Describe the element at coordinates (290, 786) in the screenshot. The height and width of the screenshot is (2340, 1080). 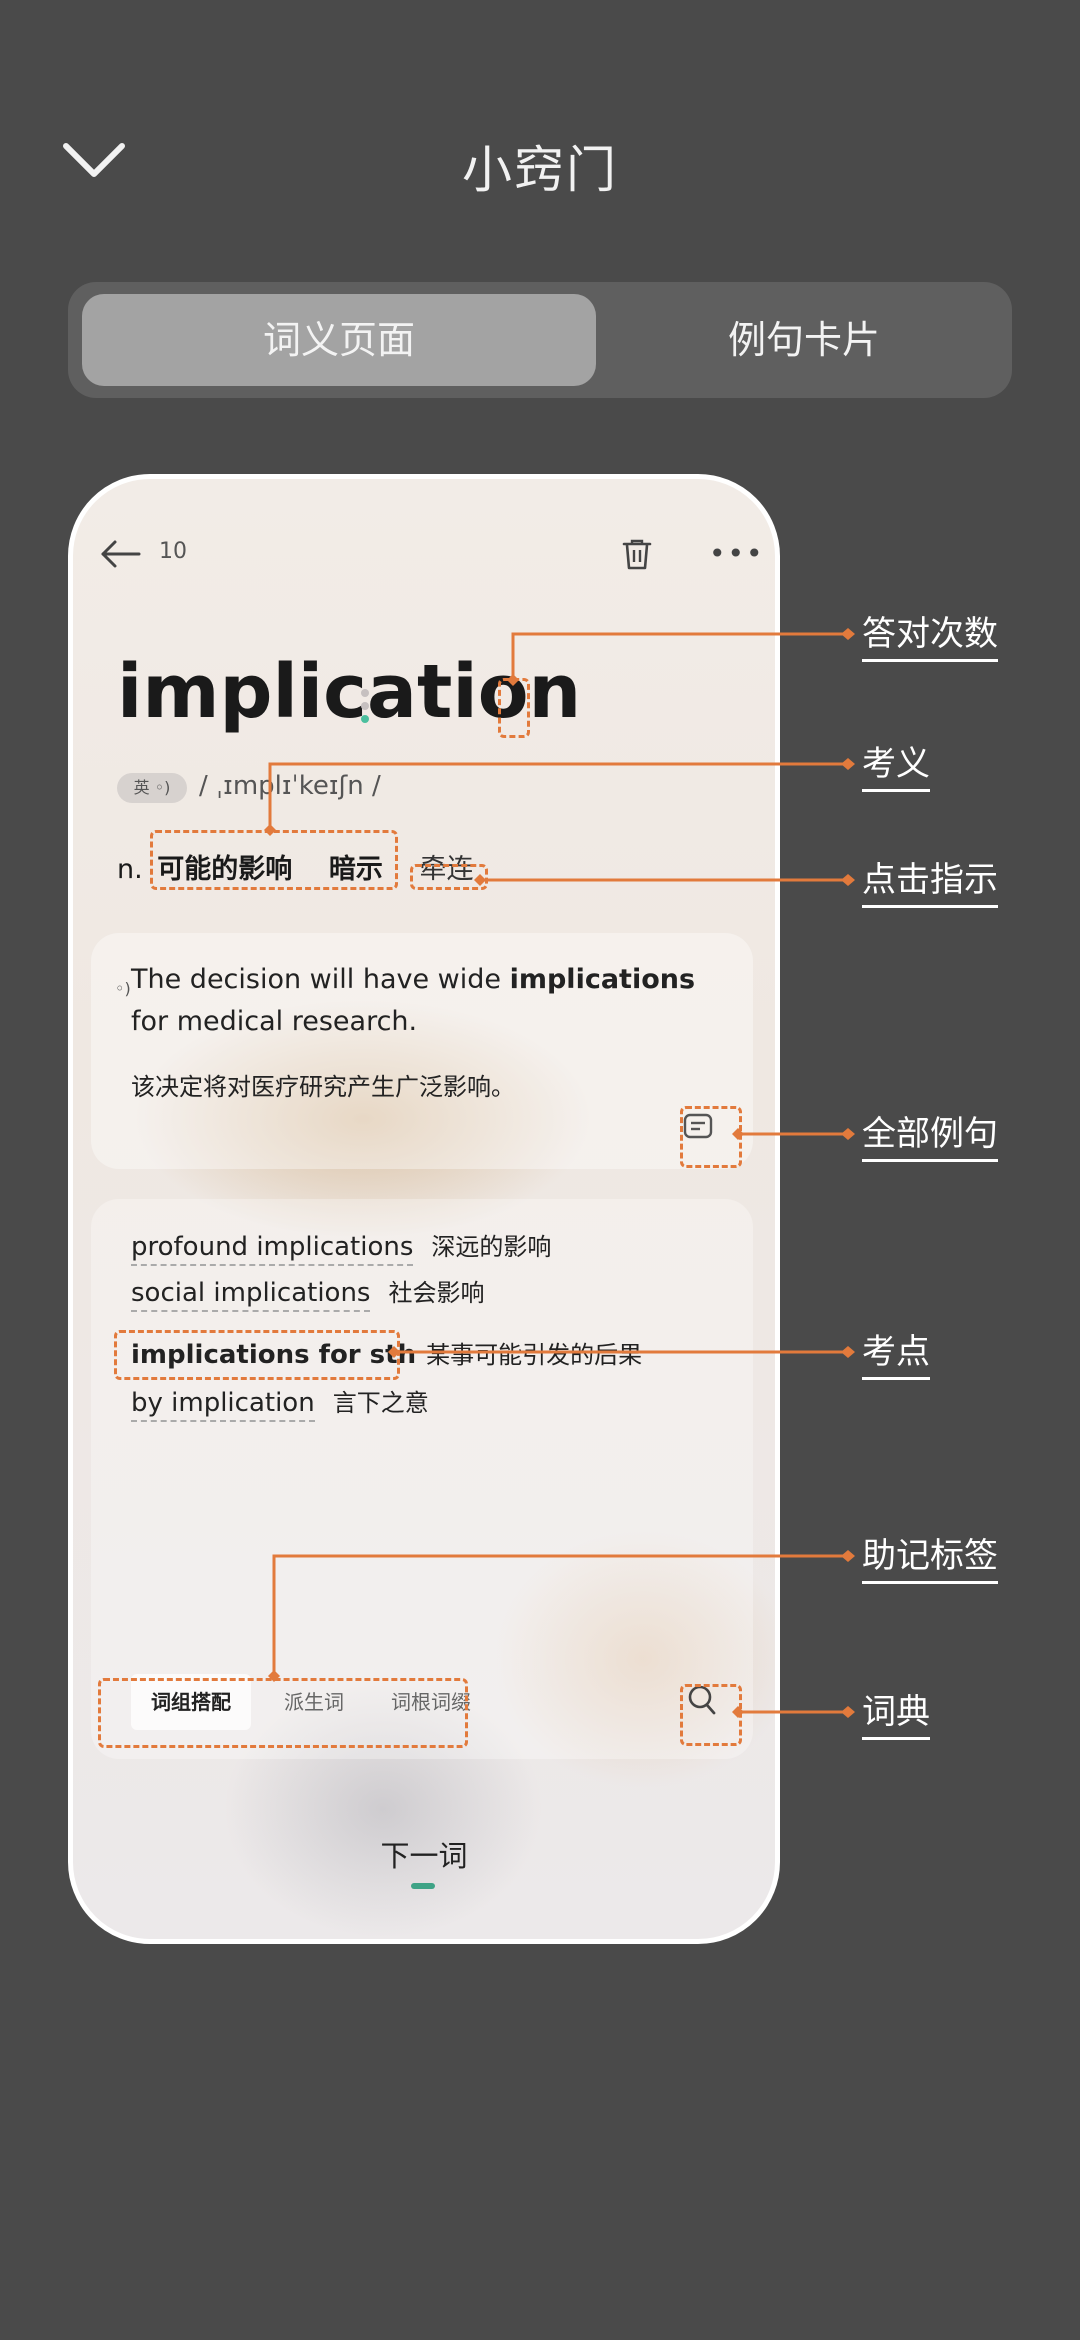
I see `phonetic: / ˌɪmplɪˈkeɪʃn /` at that location.